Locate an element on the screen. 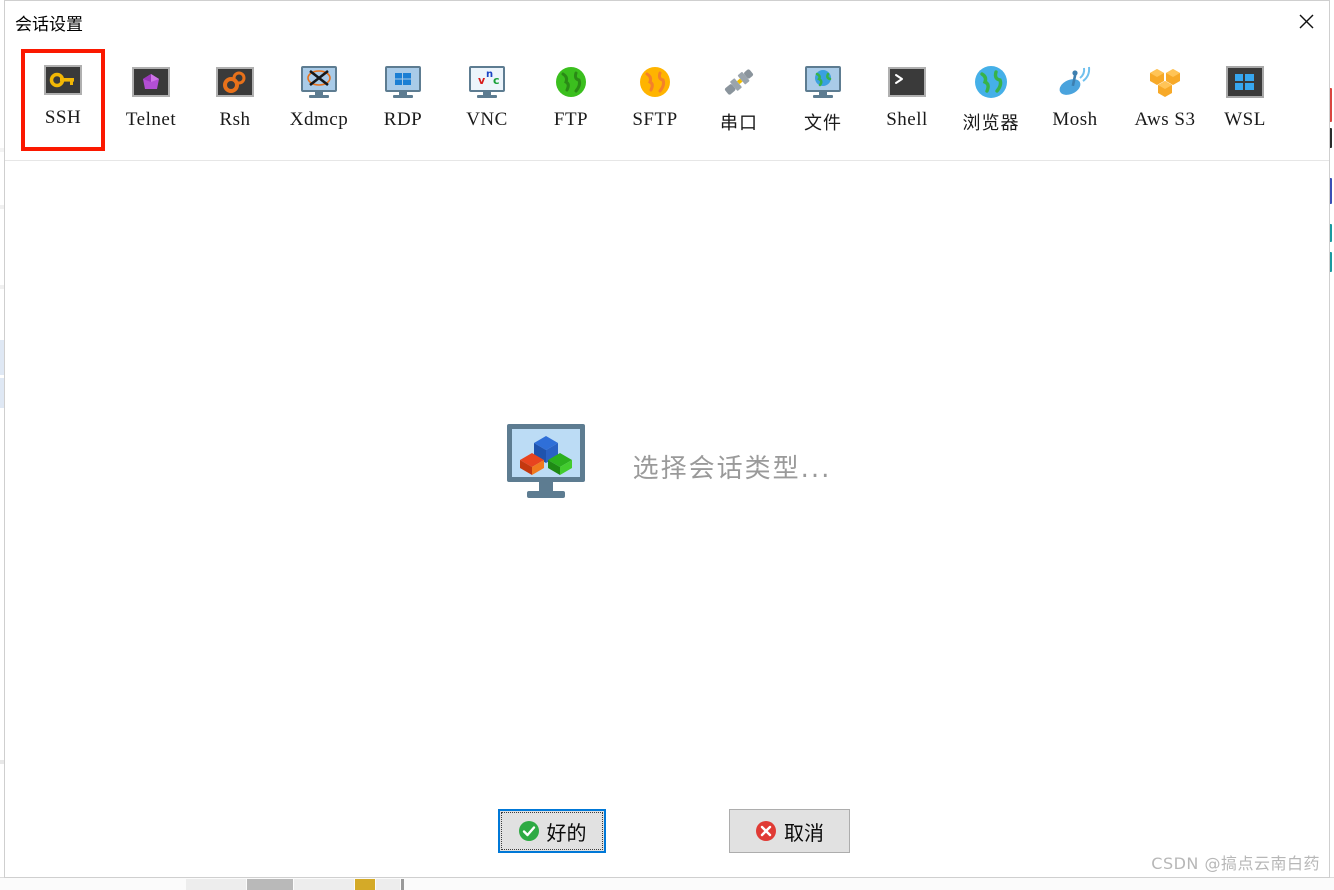 The height and width of the screenshot is (890, 1334). session-type-label: Rsh is located at coordinates (235, 119).